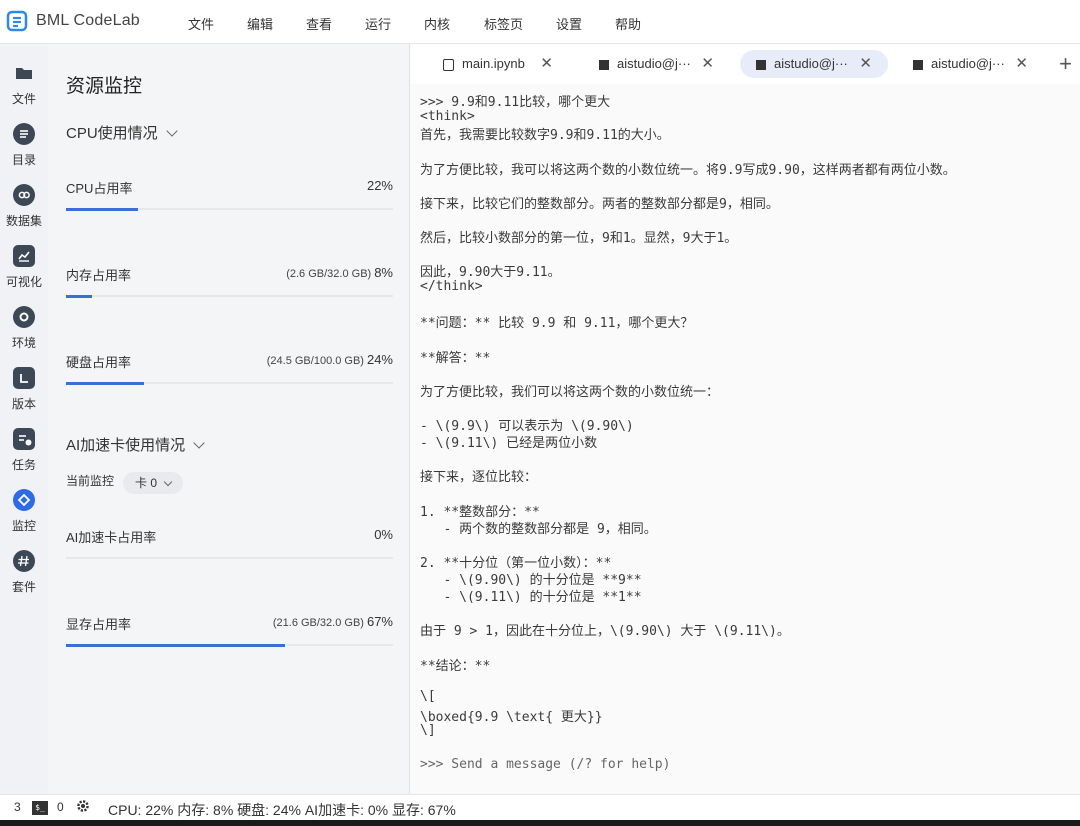 This screenshot has width=1080, height=826. What do you see at coordinates (545, 764) in the screenshot?
I see `terminal-prompt: >>> Send a message (/? for help)` at bounding box center [545, 764].